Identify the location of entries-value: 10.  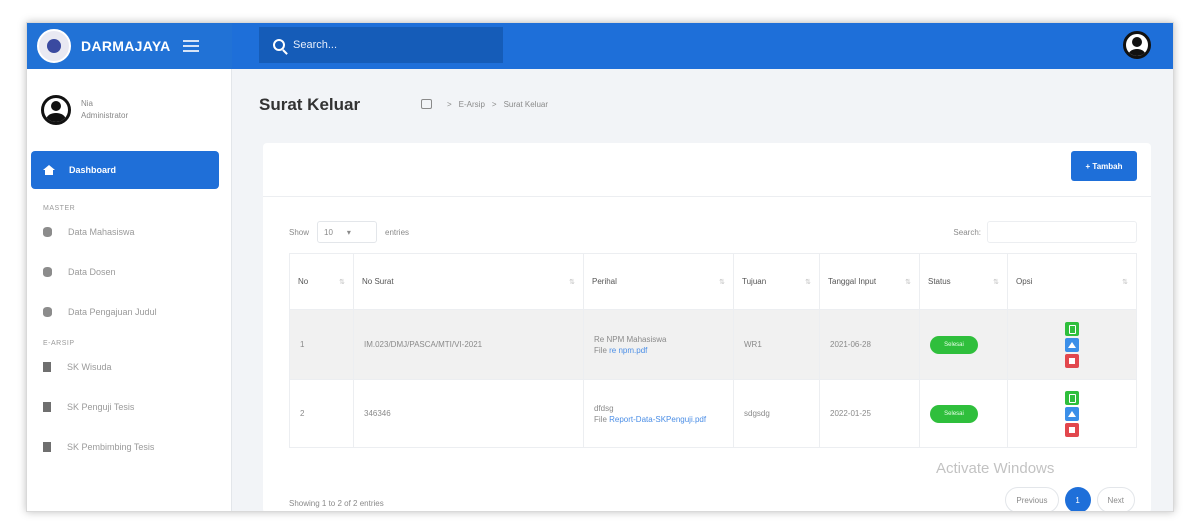
(328, 232).